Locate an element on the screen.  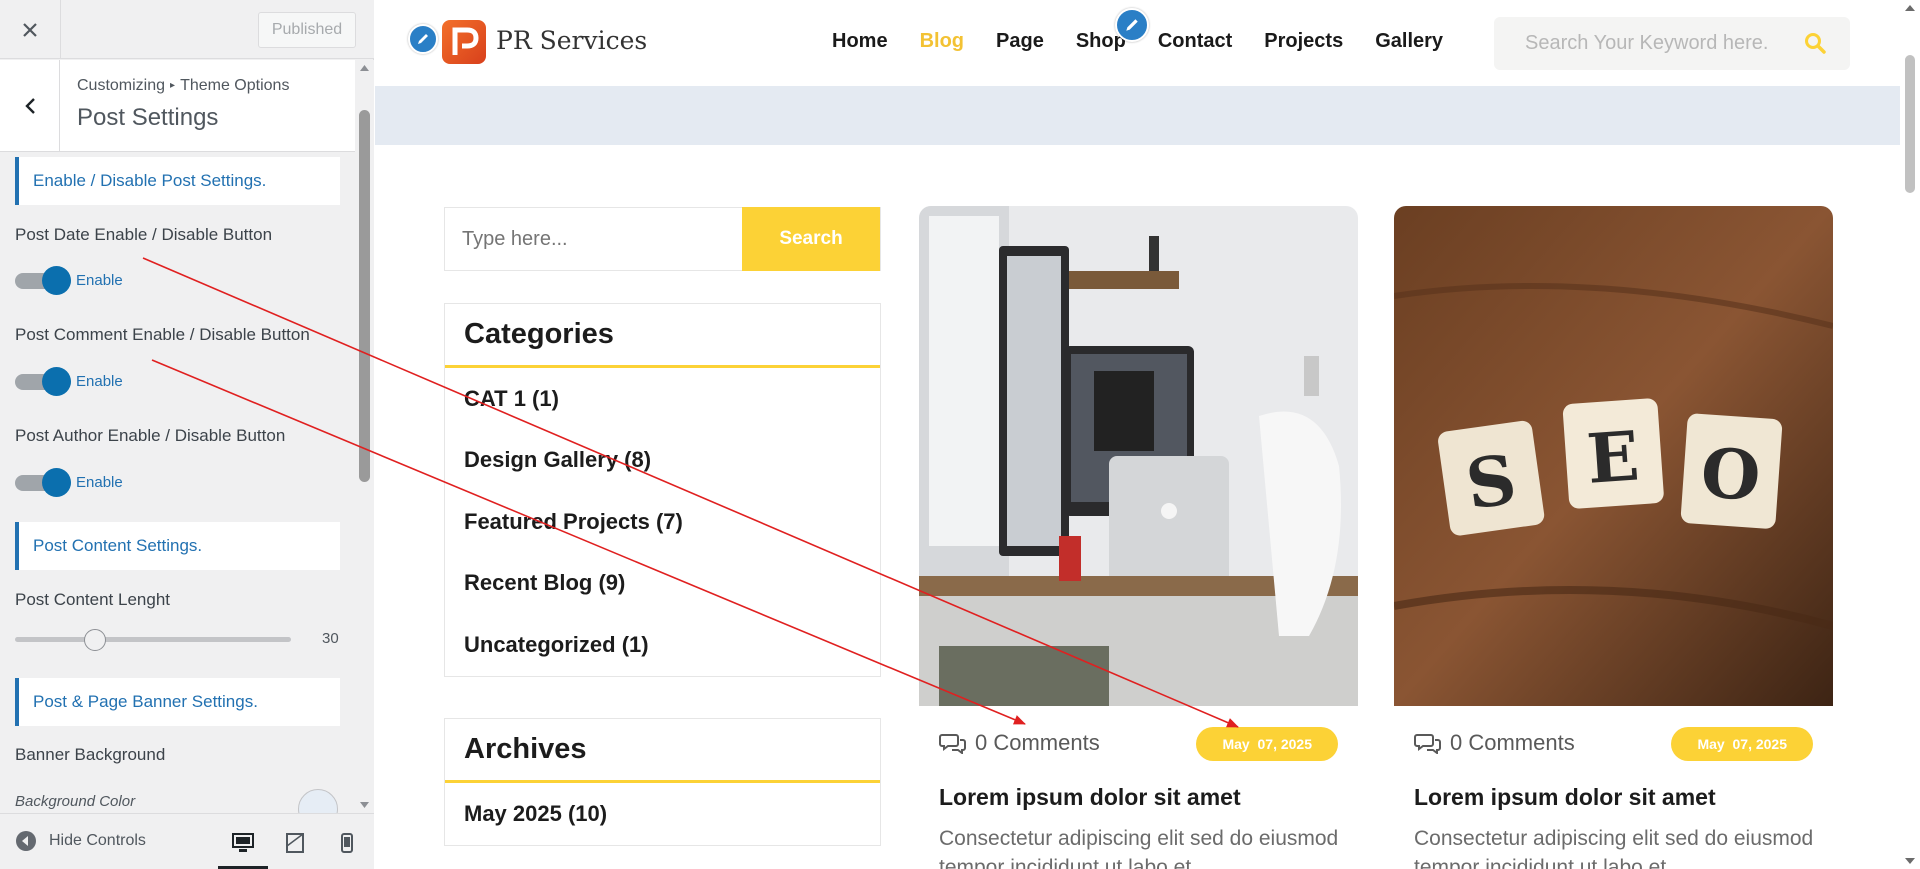
section-header: Customizing ▸ Theme Options Post Settings is located at coordinates (177, 106).